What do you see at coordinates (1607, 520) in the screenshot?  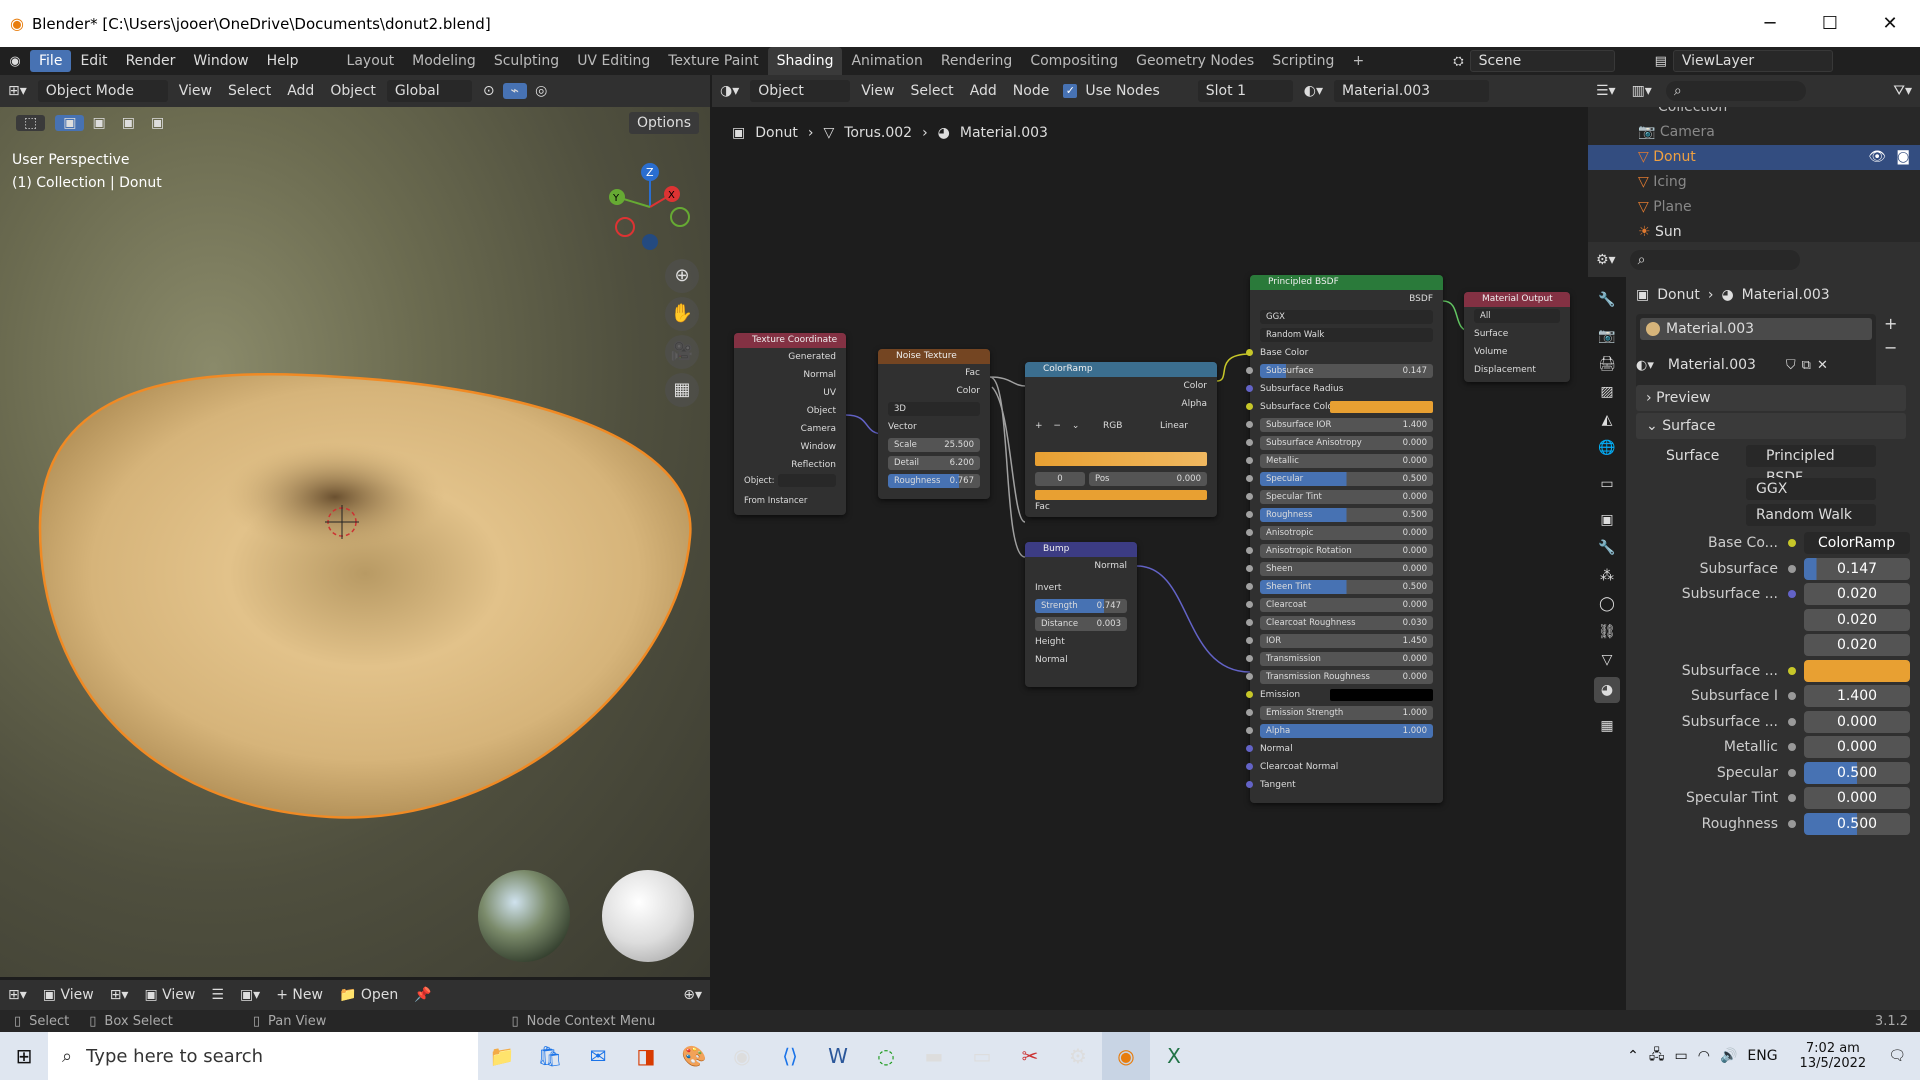 I see `object-tab-icon: ▣` at bounding box center [1607, 520].